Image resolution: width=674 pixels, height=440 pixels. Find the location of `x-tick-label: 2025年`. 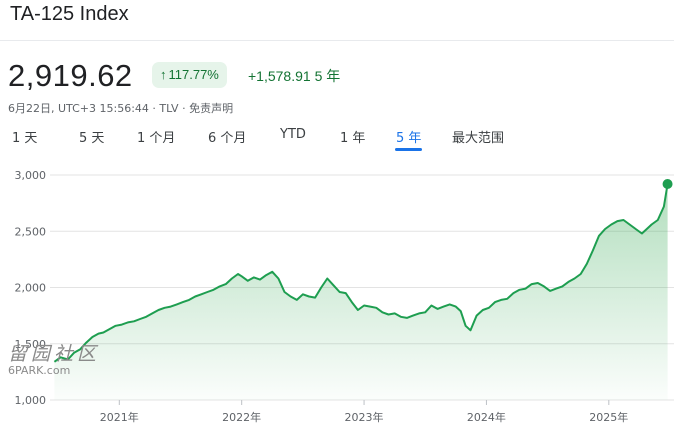

x-tick-label: 2025年 is located at coordinates (608, 417).